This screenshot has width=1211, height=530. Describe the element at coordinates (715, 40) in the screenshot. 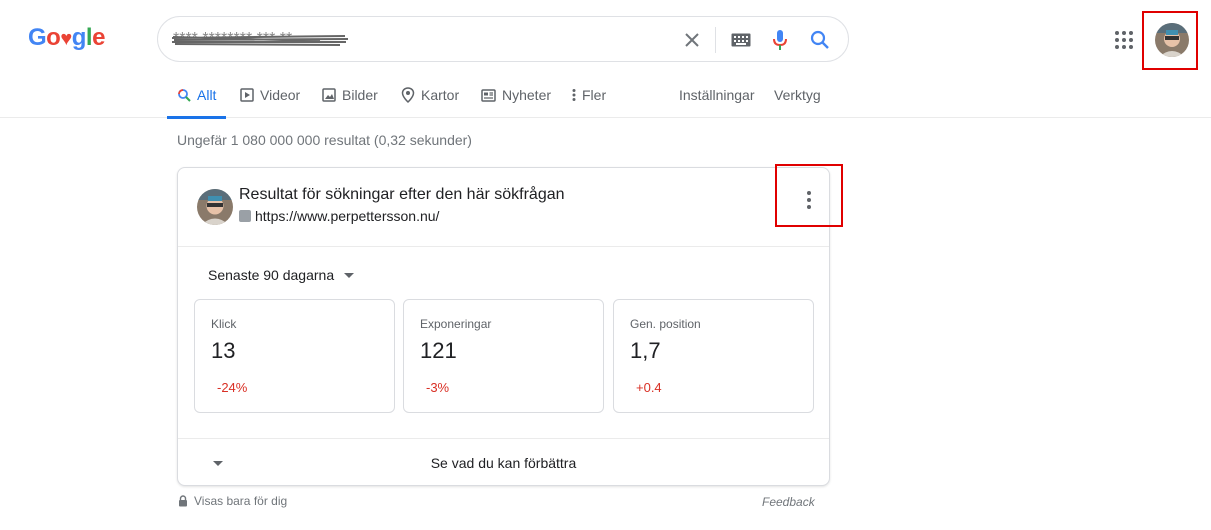

I see `search-divider` at that location.